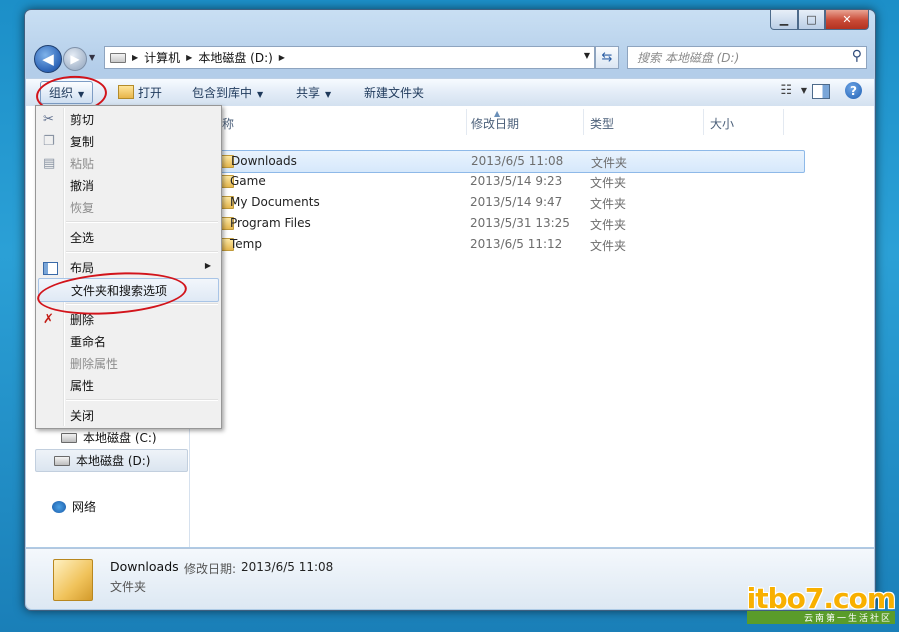 The image size is (899, 632). Describe the element at coordinates (510, 181) in the screenshot. I see `file-row: Game 2013/5/14 9:23 文件夹` at that location.